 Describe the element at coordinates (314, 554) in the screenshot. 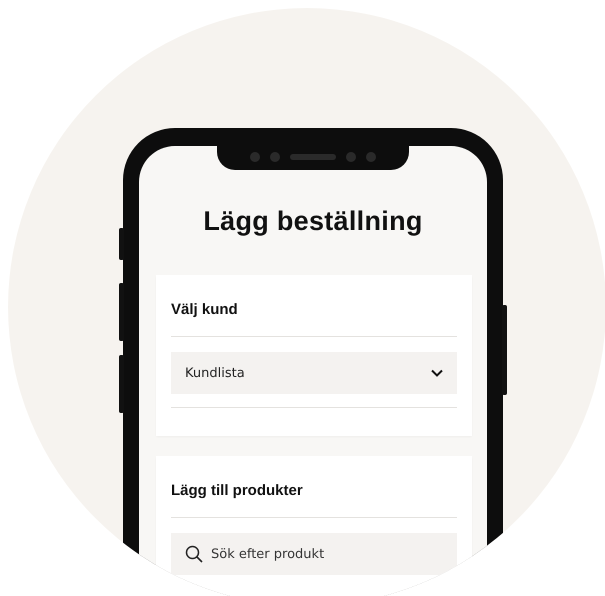

I see `search-field: Sök efter produkt` at that location.